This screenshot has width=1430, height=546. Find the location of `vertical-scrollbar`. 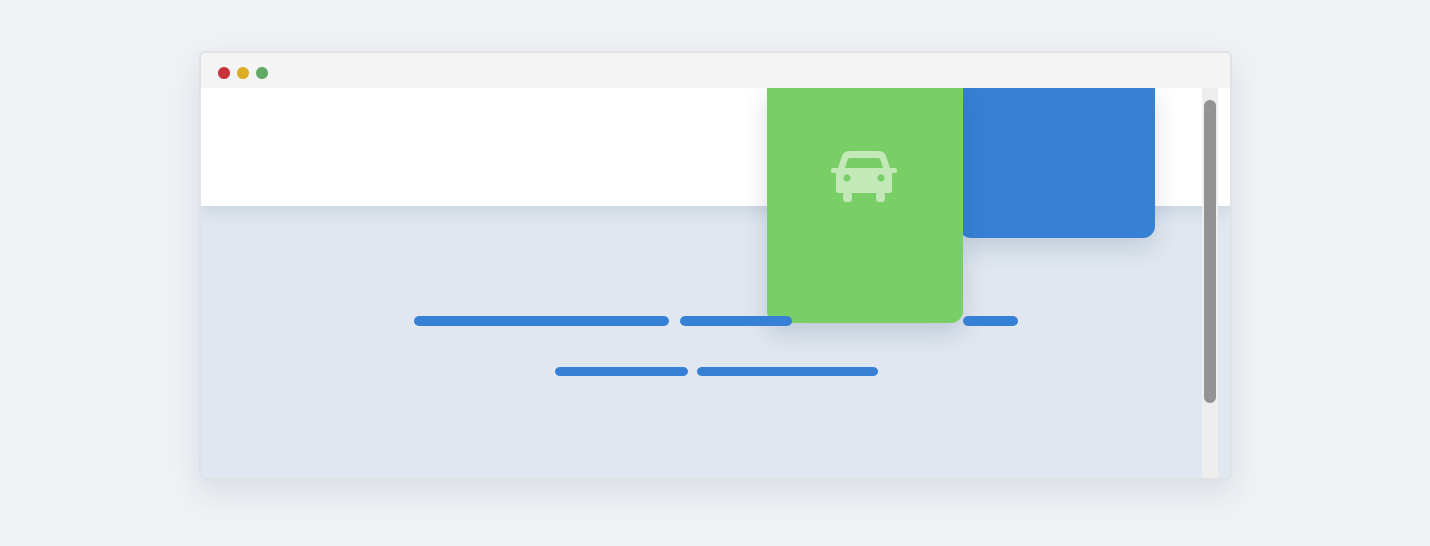

vertical-scrollbar is located at coordinates (1210, 283).